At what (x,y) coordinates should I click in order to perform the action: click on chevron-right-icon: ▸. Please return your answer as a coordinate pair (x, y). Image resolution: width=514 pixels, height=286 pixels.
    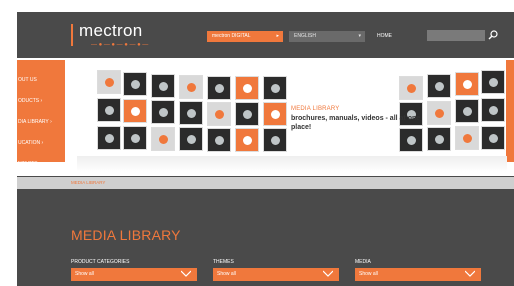
    Looking at the image, I should click on (277, 36).